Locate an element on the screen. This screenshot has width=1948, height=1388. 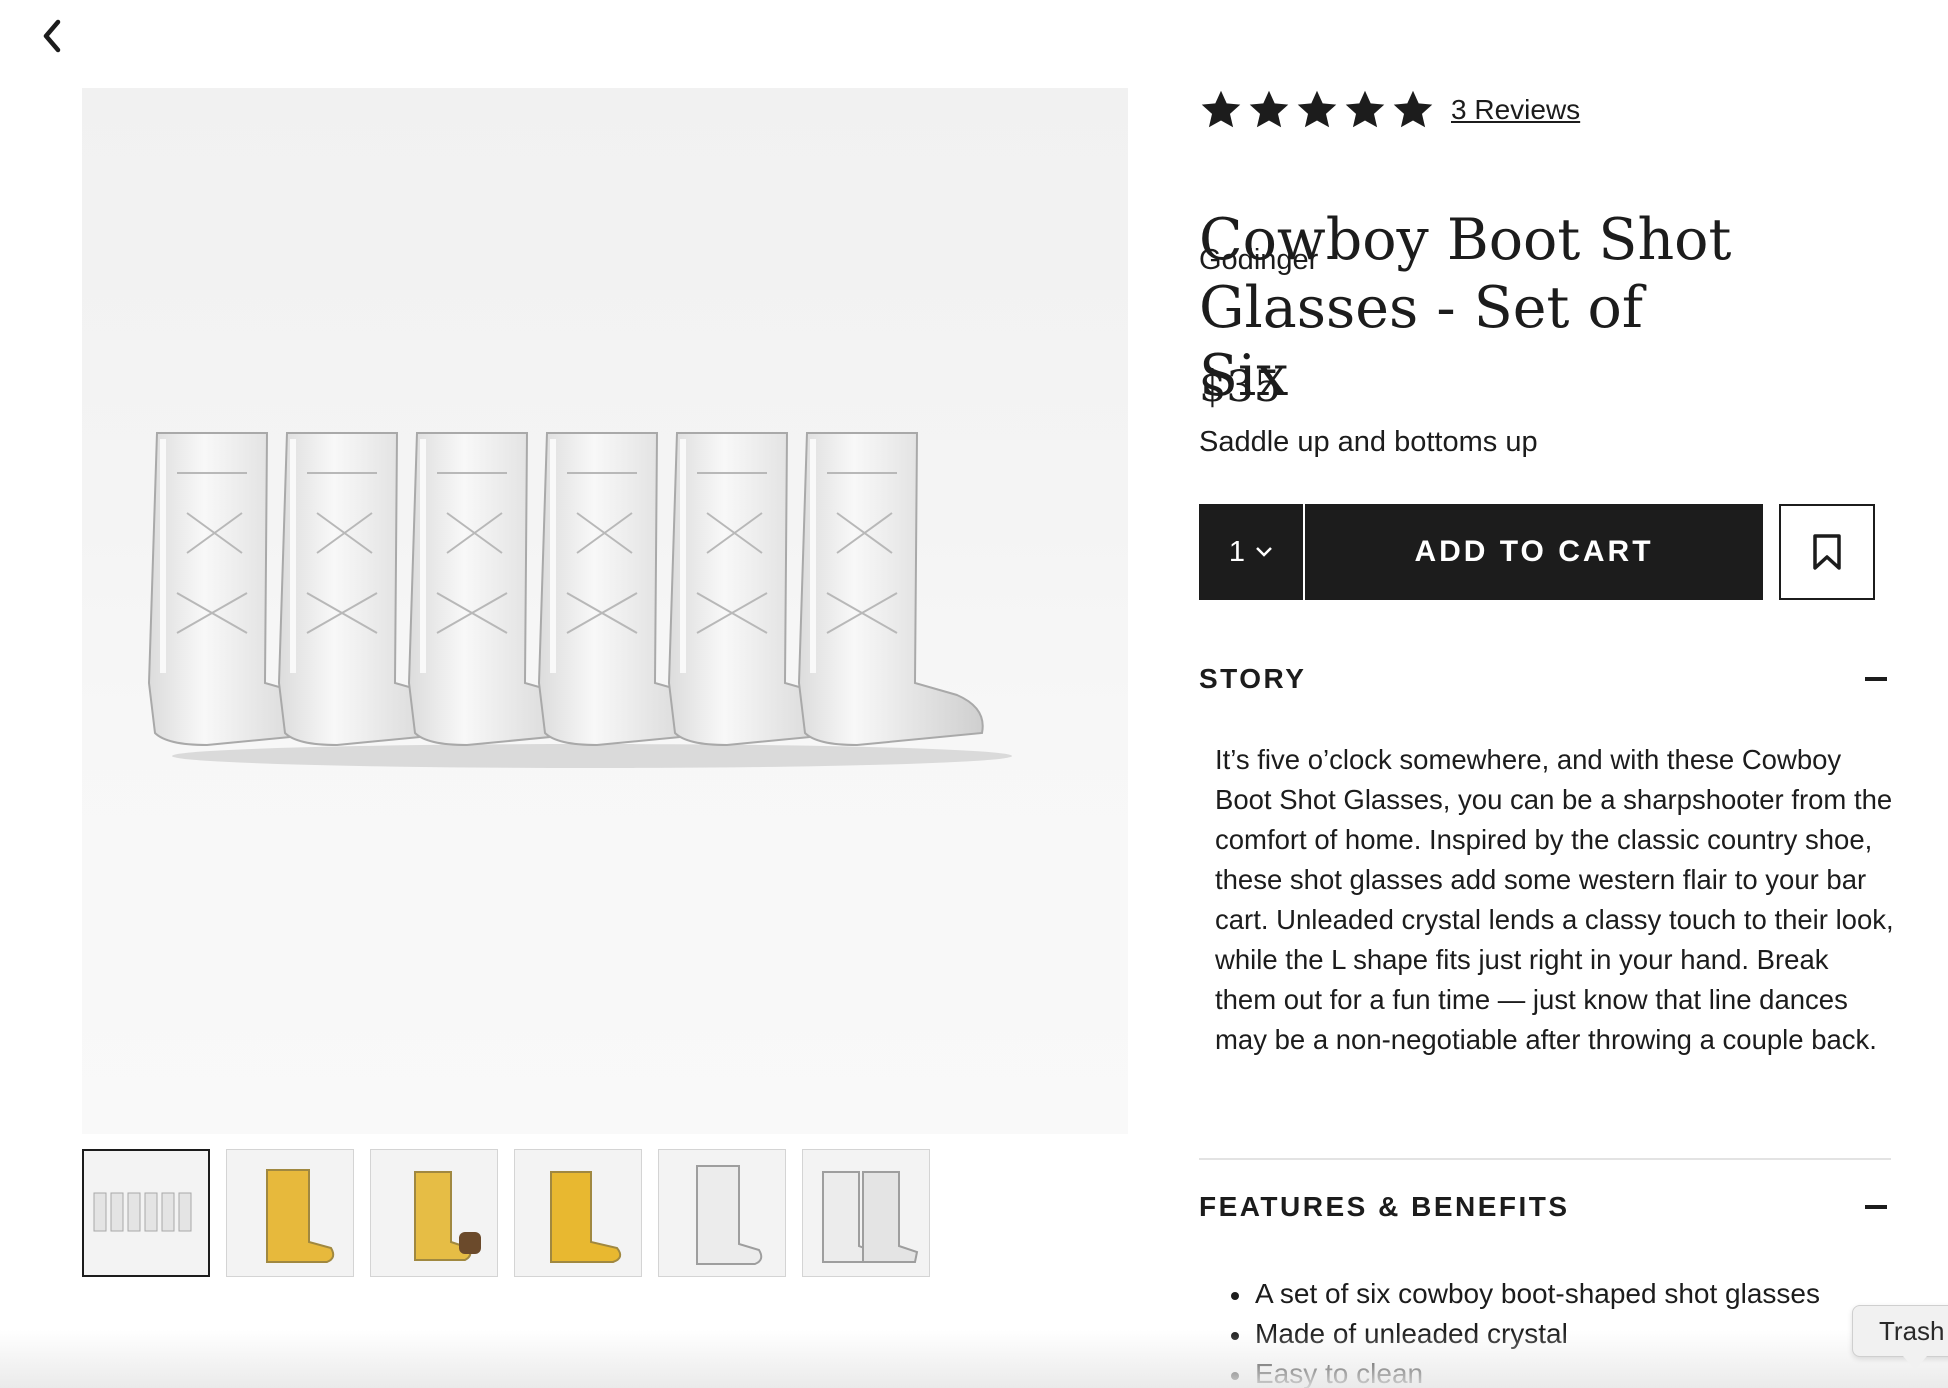
trash-tooltip-label: Trash is located at coordinates (1912, 1330).